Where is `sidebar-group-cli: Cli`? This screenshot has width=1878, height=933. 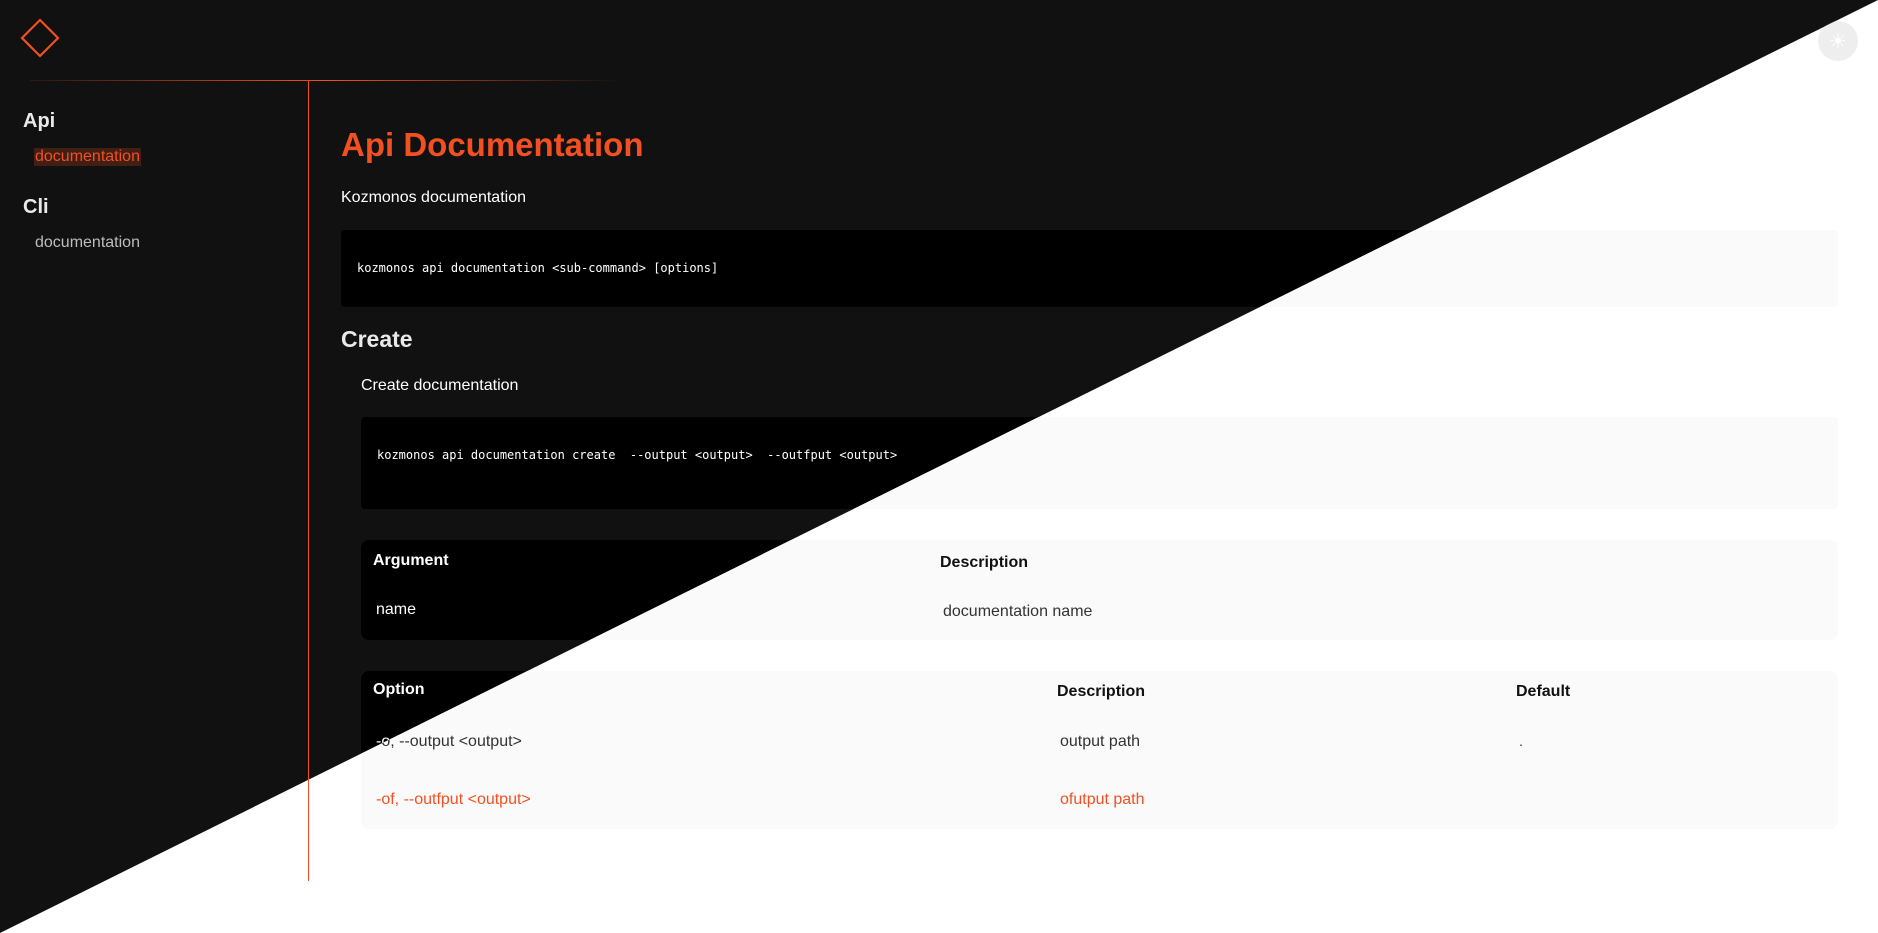
sidebar-group-cli: Cli is located at coordinates (36, 207).